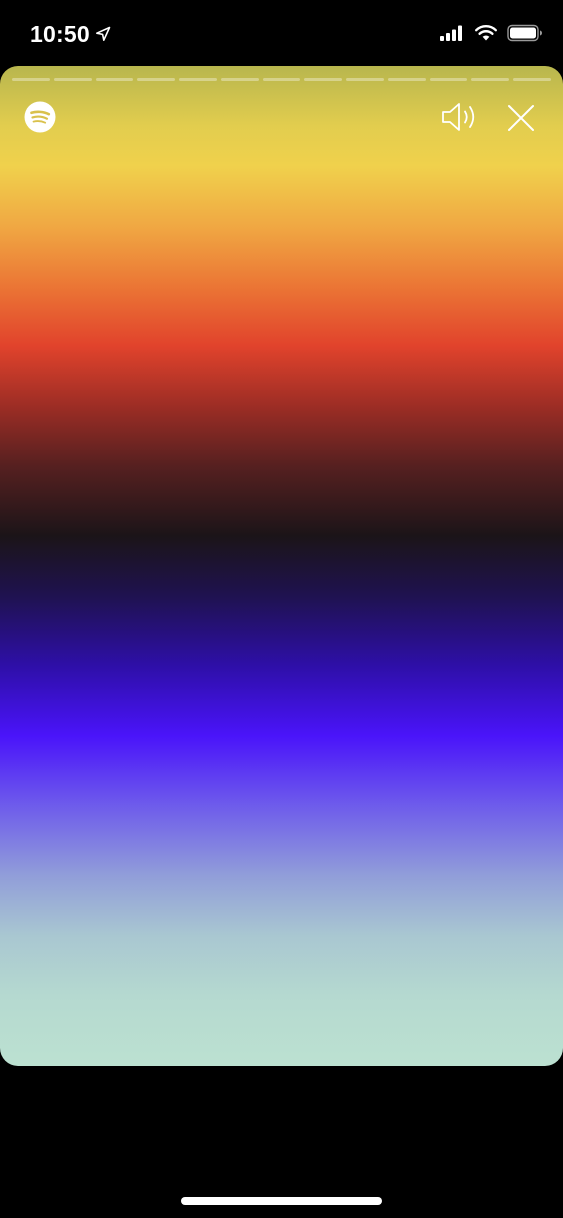  Describe the element at coordinates (451, 33) in the screenshot. I see `cellular-signal-icon` at that location.